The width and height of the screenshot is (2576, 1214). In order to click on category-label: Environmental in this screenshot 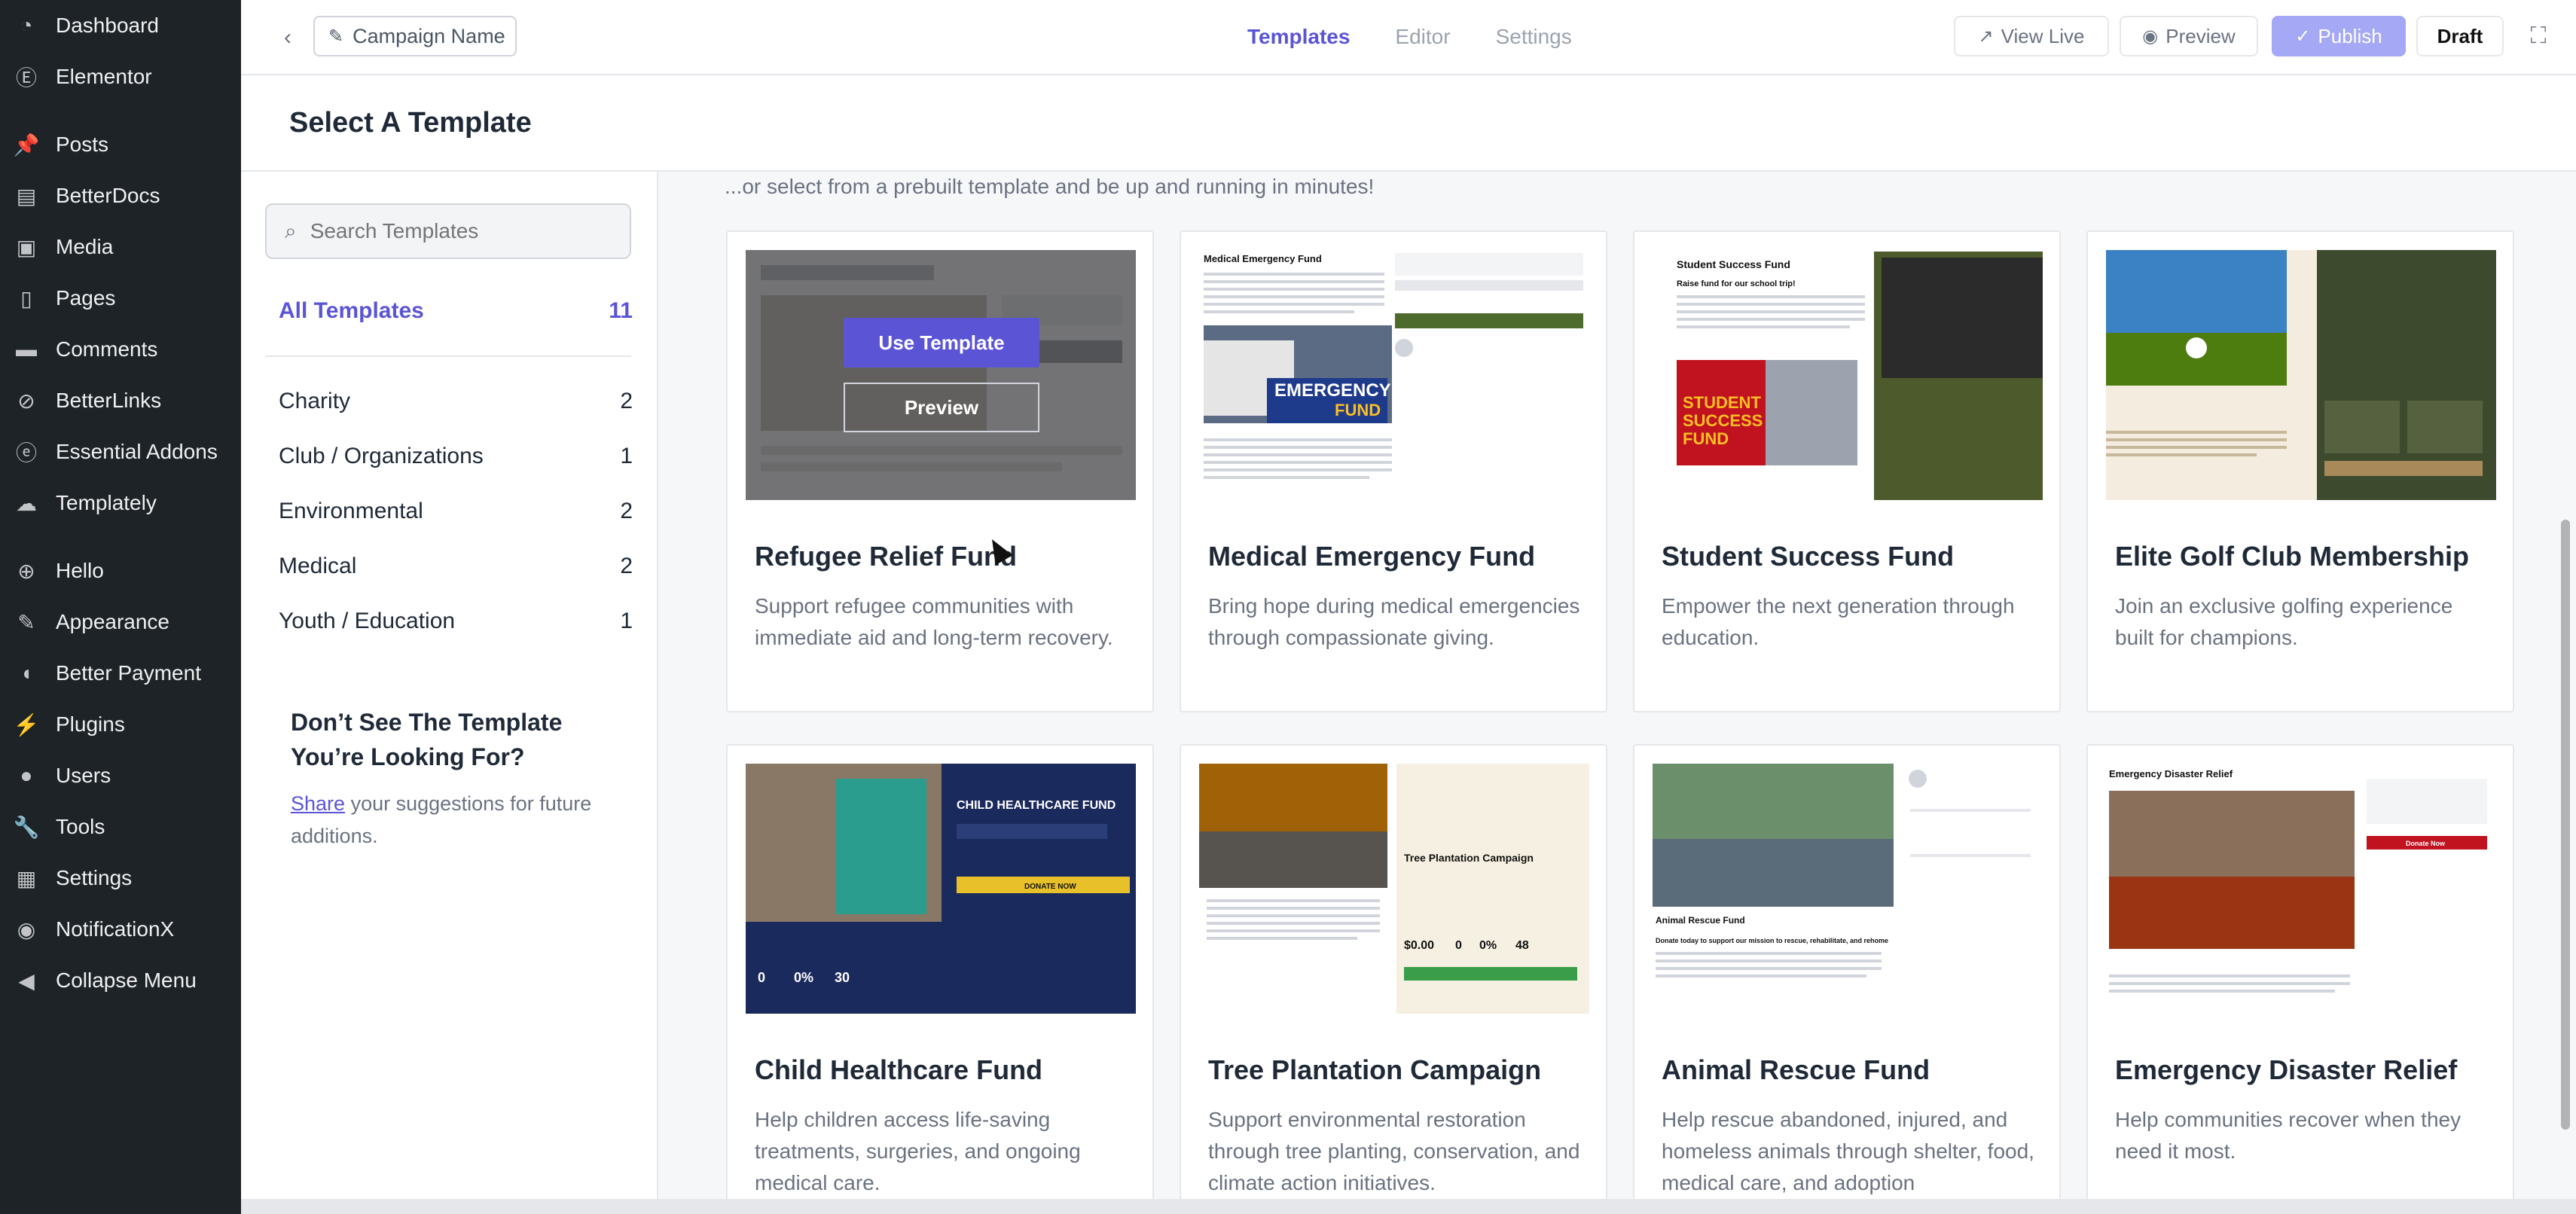, I will do `click(351, 511)`.